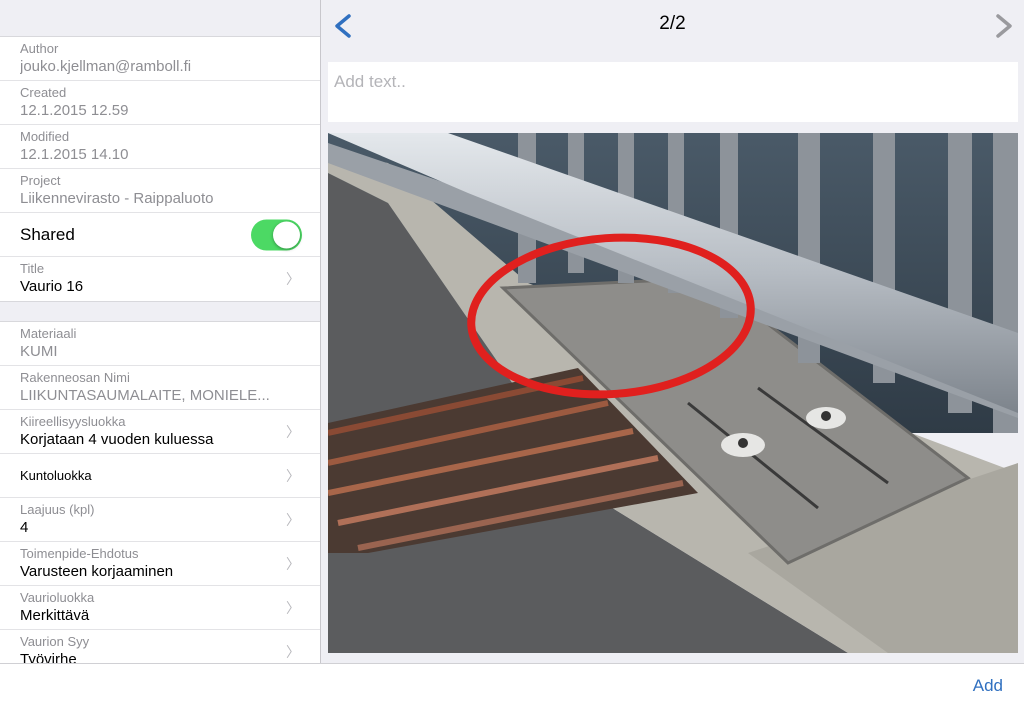 This screenshot has height=709, width=1024. Describe the element at coordinates (39, 48) in the screenshot. I see `author-label: Author` at that location.